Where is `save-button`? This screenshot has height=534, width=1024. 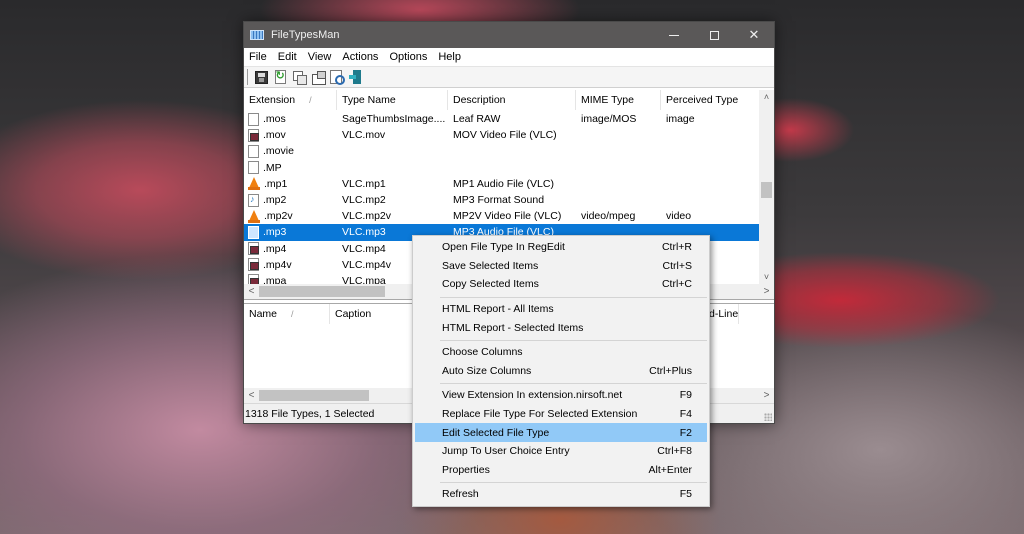 save-button is located at coordinates (261, 77).